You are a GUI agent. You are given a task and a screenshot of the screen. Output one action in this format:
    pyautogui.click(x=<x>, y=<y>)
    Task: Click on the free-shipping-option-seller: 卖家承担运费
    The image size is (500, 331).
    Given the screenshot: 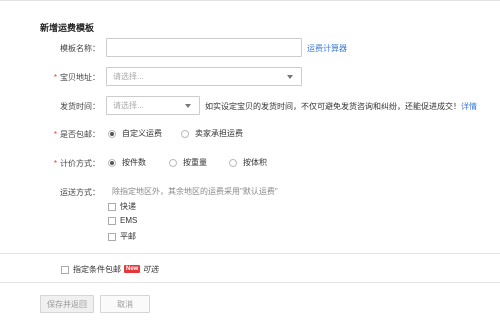 What is the action you would take?
    pyautogui.click(x=212, y=133)
    